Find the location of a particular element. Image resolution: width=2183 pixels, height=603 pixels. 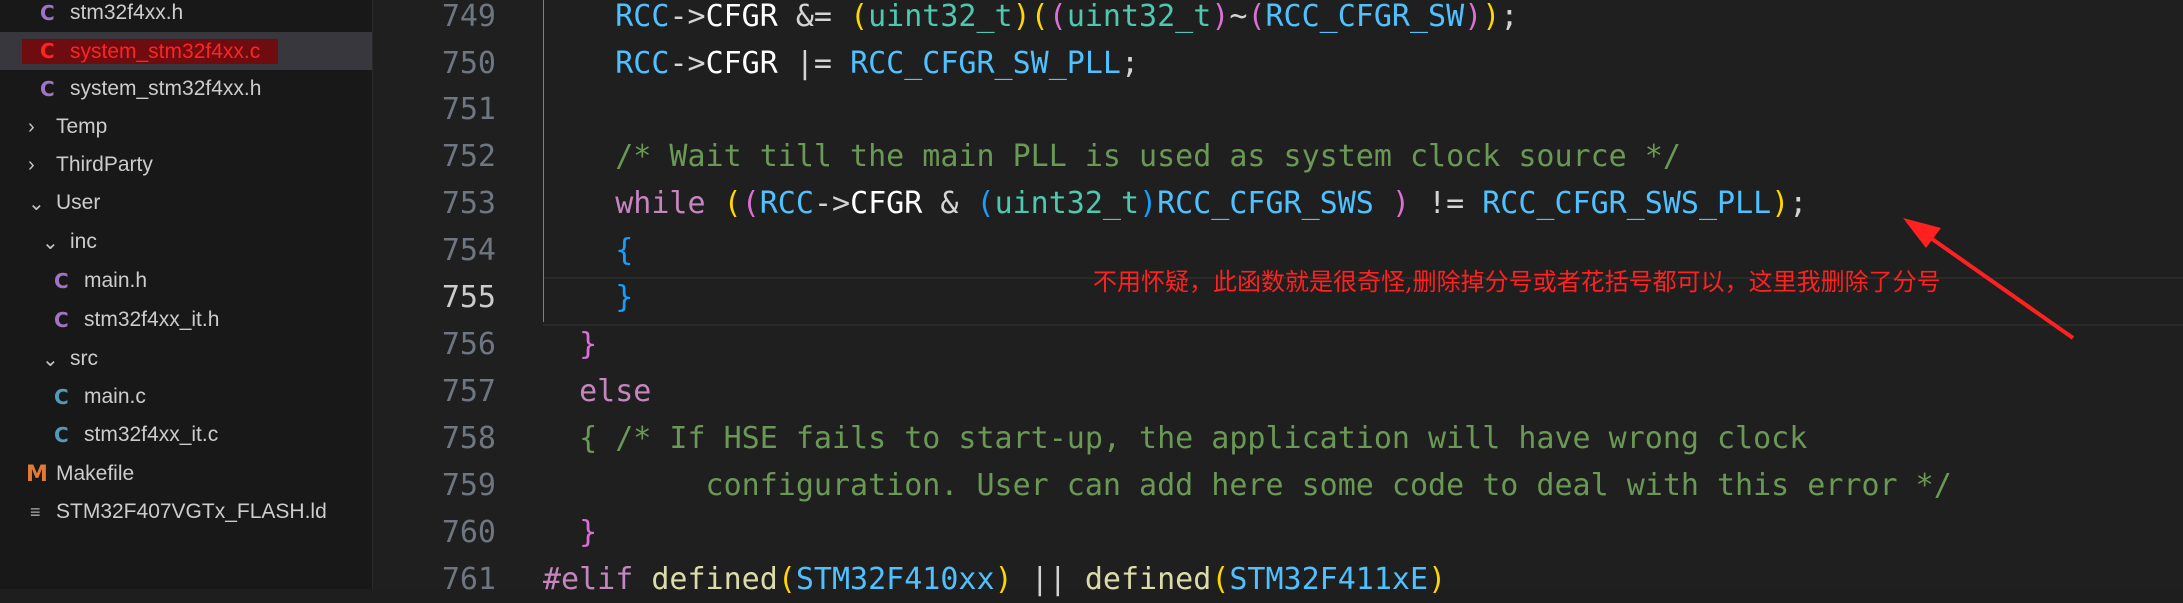

tree-file-system-stm32f4xx-c: Csystem_stm32f4xx.c is located at coordinates (186, 51).